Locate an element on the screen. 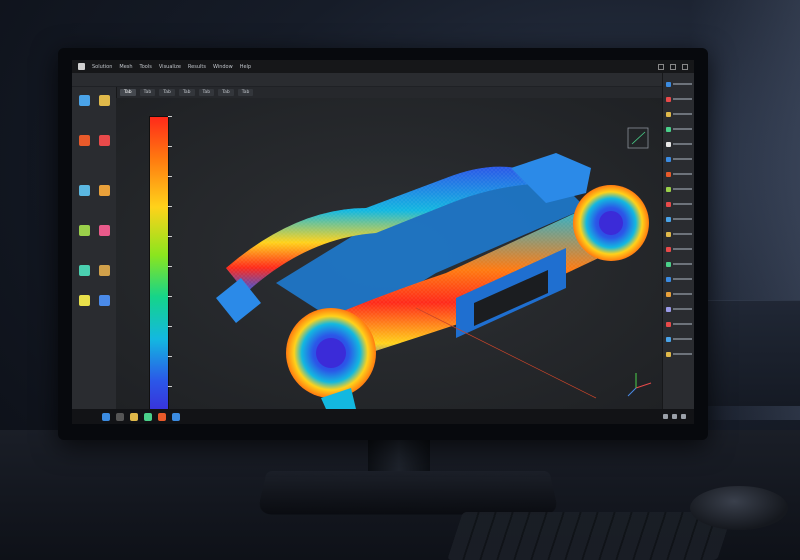 This screenshot has height=560, width=800. target-icon is located at coordinates (104, 140).